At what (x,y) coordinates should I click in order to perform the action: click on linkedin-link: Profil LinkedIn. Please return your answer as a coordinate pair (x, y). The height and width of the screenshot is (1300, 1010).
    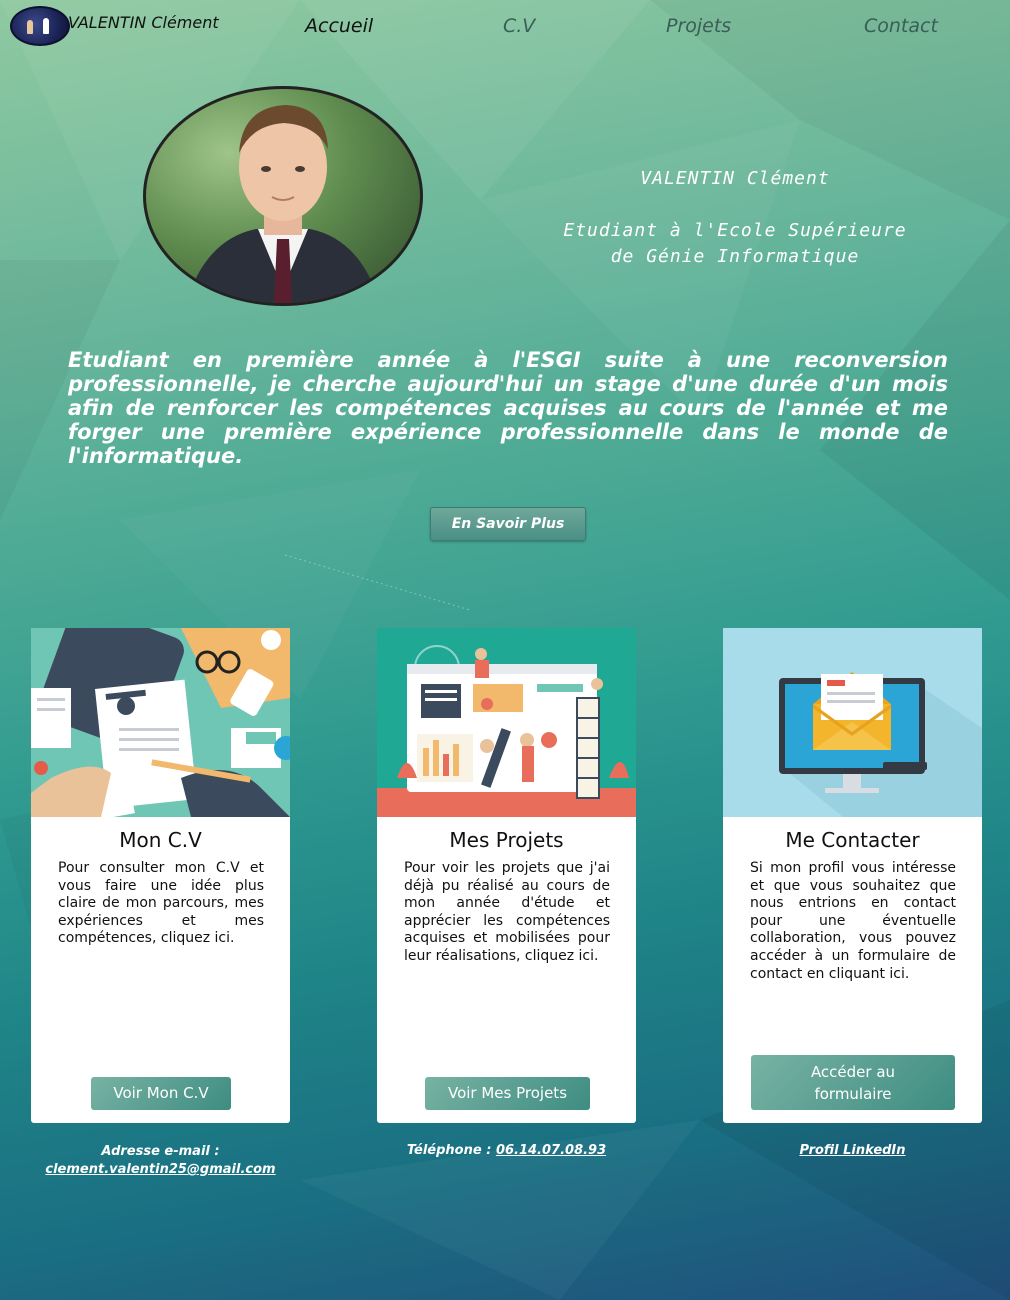
    Looking at the image, I should click on (852, 1150).